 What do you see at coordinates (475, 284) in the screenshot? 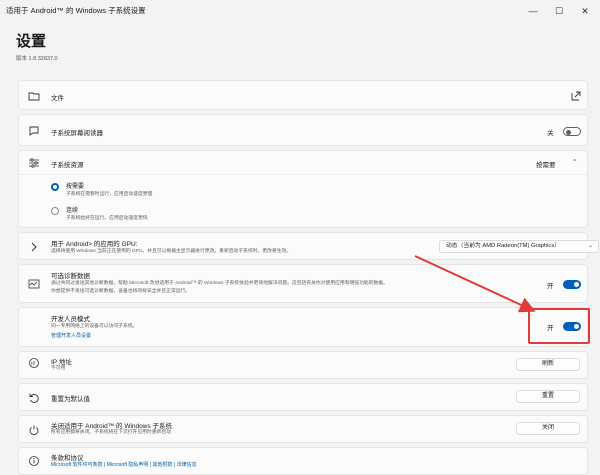
I see `annotation-arrow` at bounding box center [475, 284].